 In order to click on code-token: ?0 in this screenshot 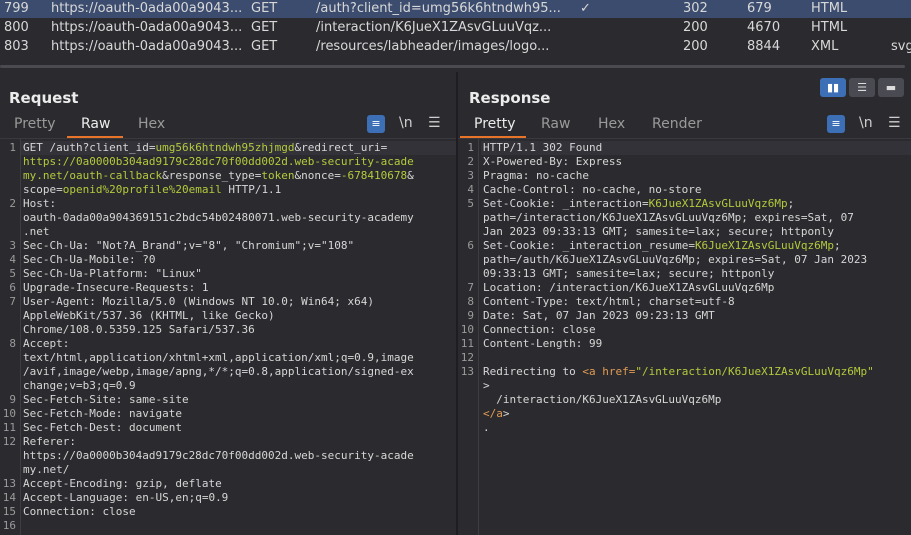, I will do `click(149, 259)`.